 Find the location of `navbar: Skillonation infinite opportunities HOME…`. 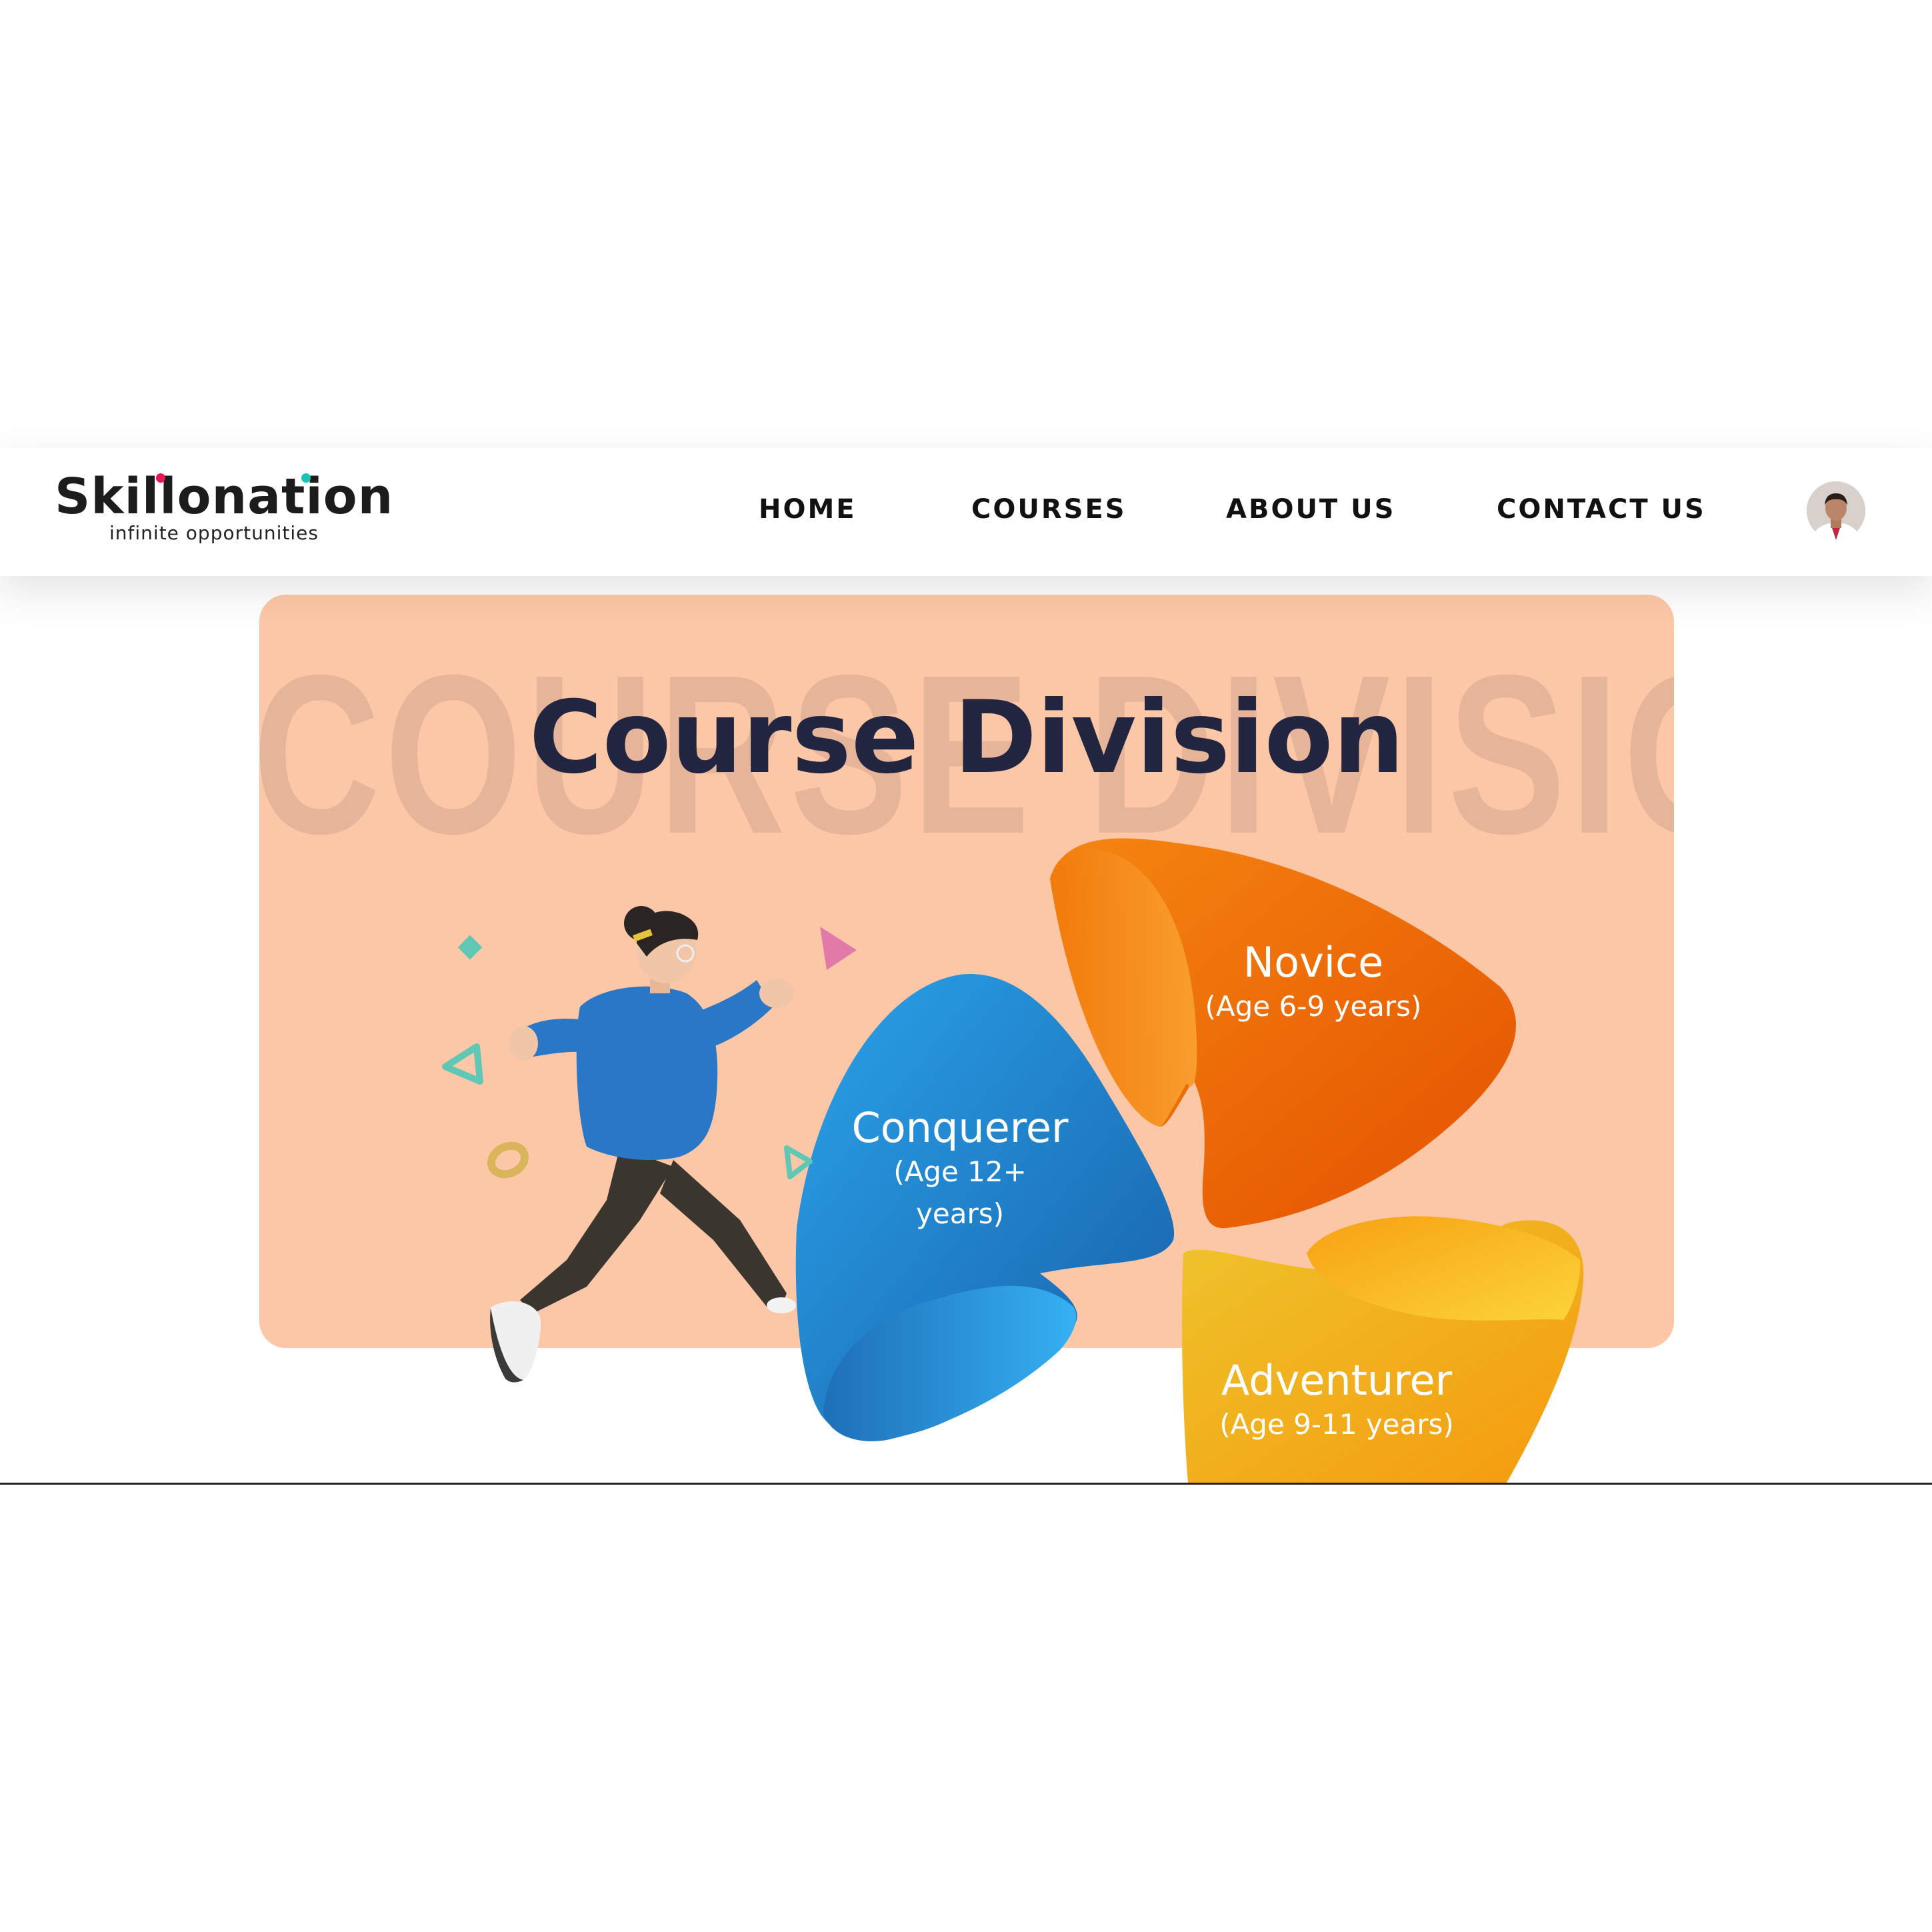

navbar: Skillonation infinite opportunities HOME… is located at coordinates (966, 512).